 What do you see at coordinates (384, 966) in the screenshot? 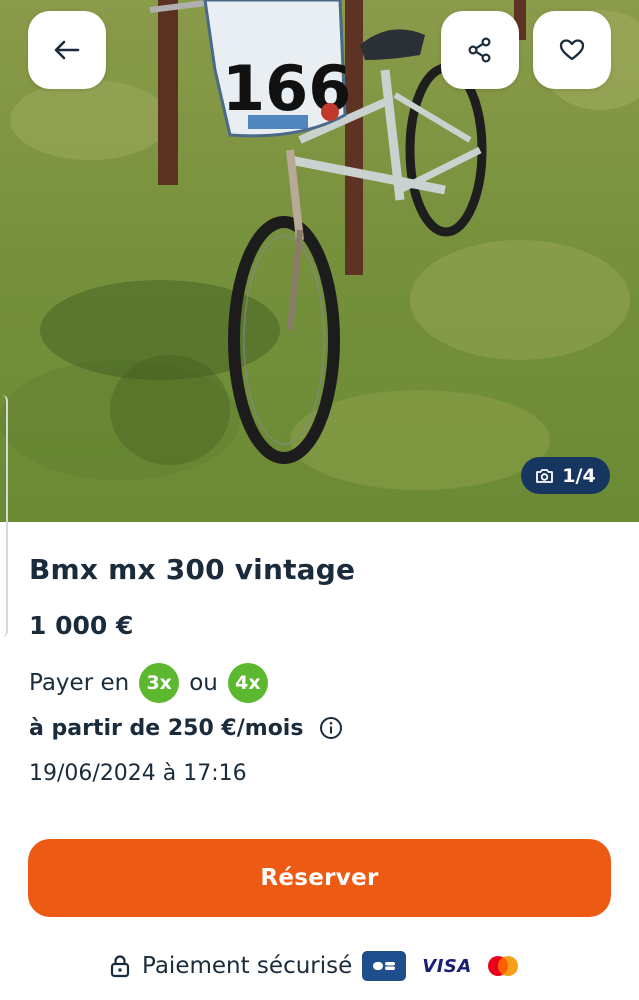
I see `cb-card-logo` at bounding box center [384, 966].